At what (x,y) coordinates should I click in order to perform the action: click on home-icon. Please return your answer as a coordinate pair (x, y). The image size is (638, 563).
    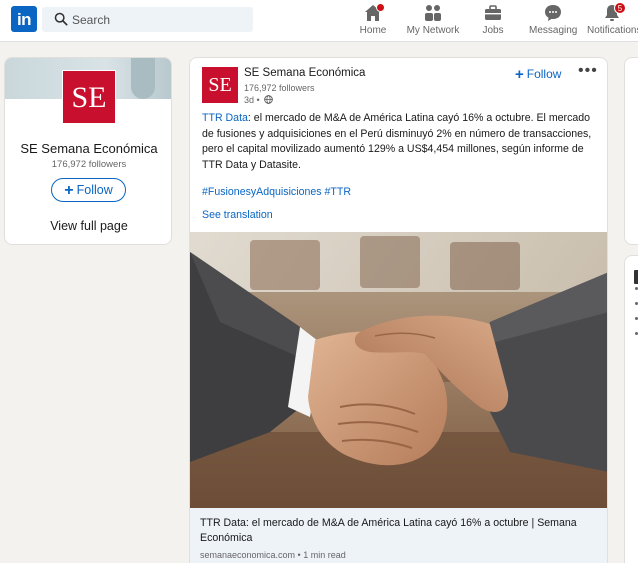
    Looking at the image, I should click on (374, 13).